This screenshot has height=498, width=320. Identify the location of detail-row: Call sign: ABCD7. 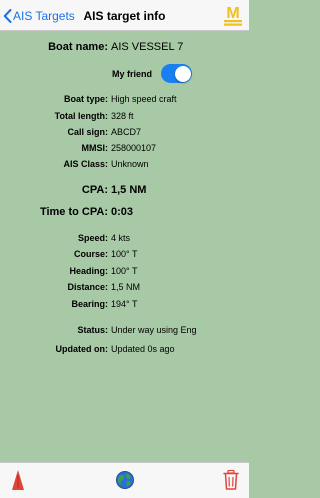
(124, 134).